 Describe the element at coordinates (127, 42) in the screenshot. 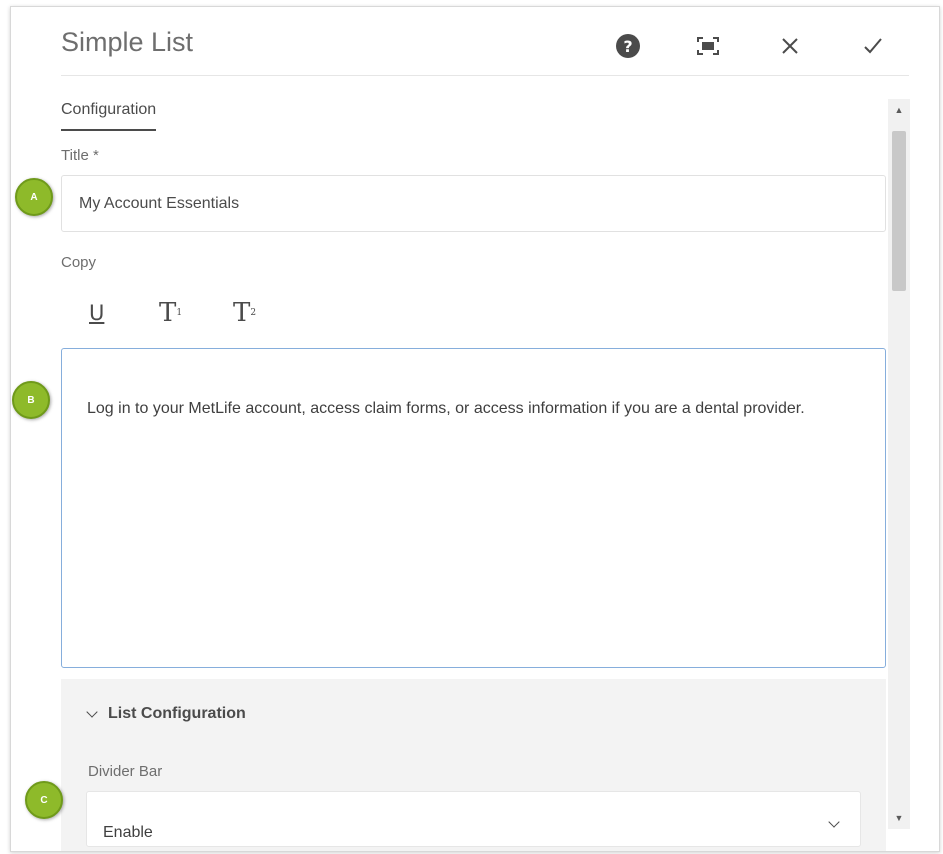

I see `dialog-title: Simple List` at that location.